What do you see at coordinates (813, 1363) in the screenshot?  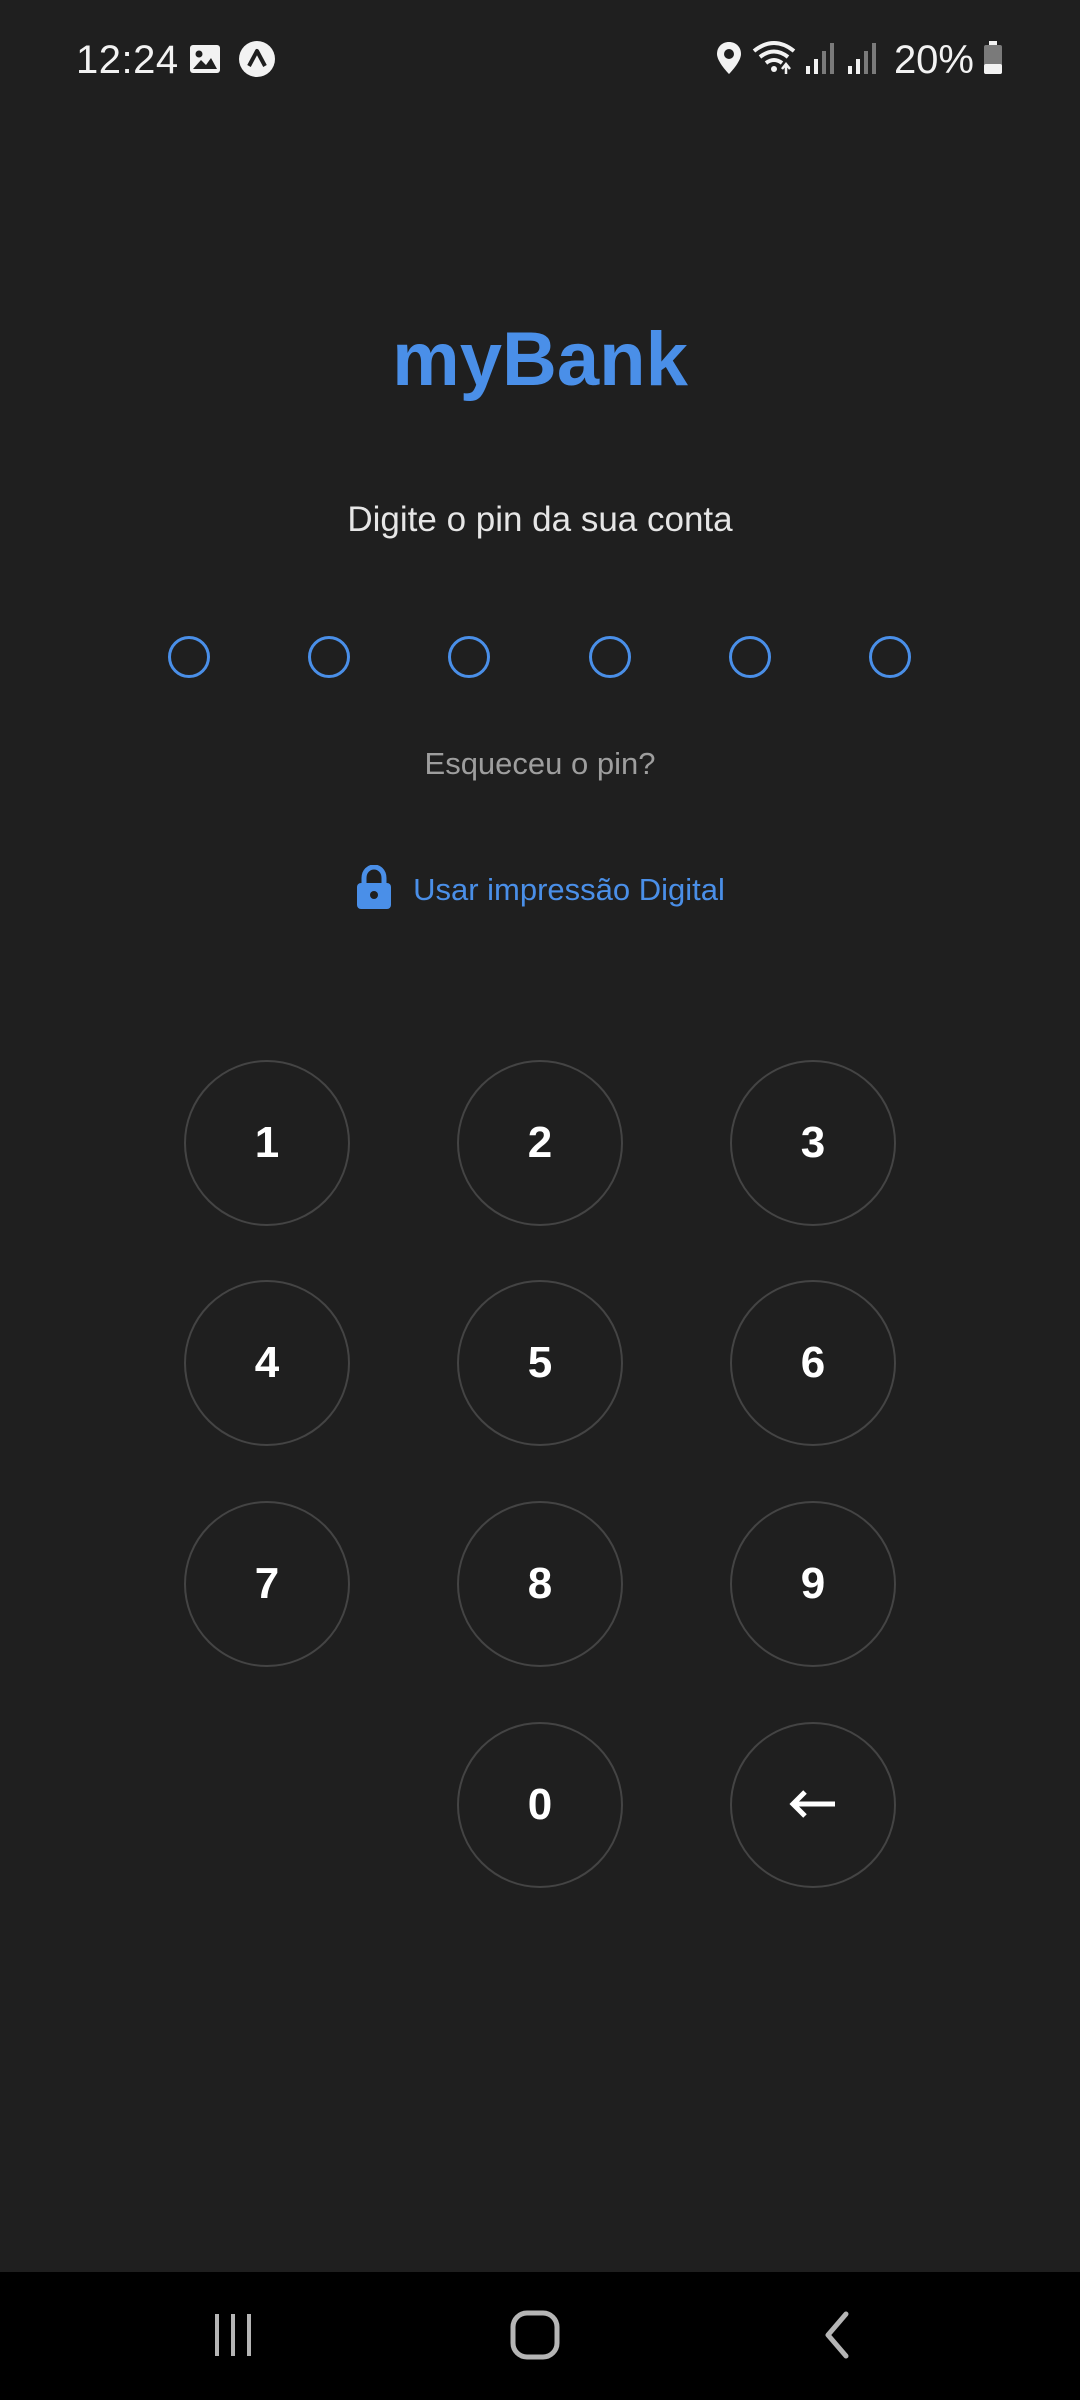 I see `key-6: 6` at bounding box center [813, 1363].